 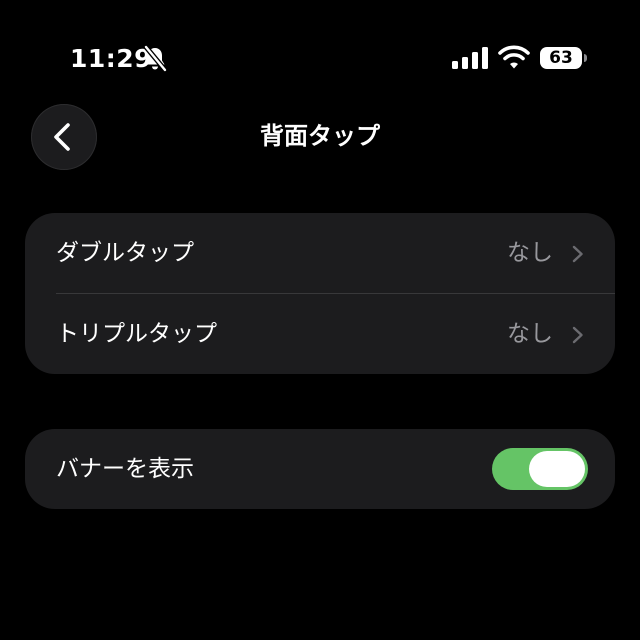 I want to click on banner-settings-group: バナーを表示, so click(x=320, y=469).